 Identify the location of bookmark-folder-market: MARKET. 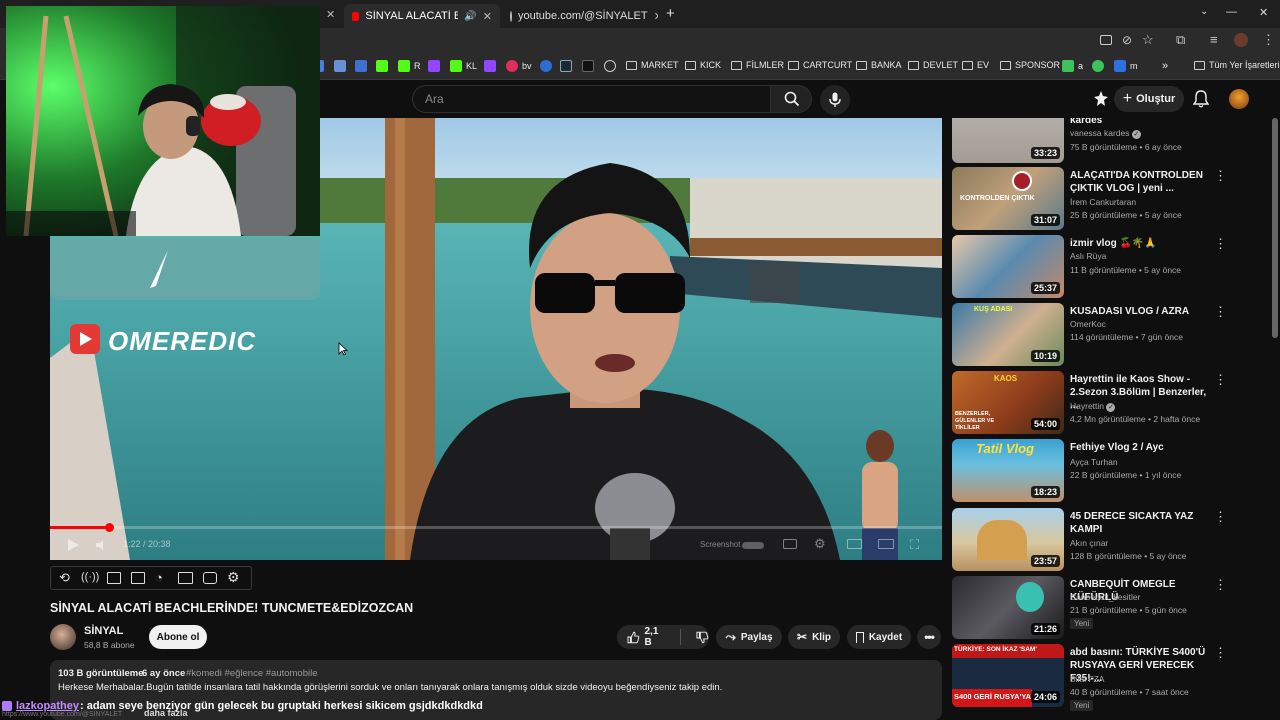
(652, 65).